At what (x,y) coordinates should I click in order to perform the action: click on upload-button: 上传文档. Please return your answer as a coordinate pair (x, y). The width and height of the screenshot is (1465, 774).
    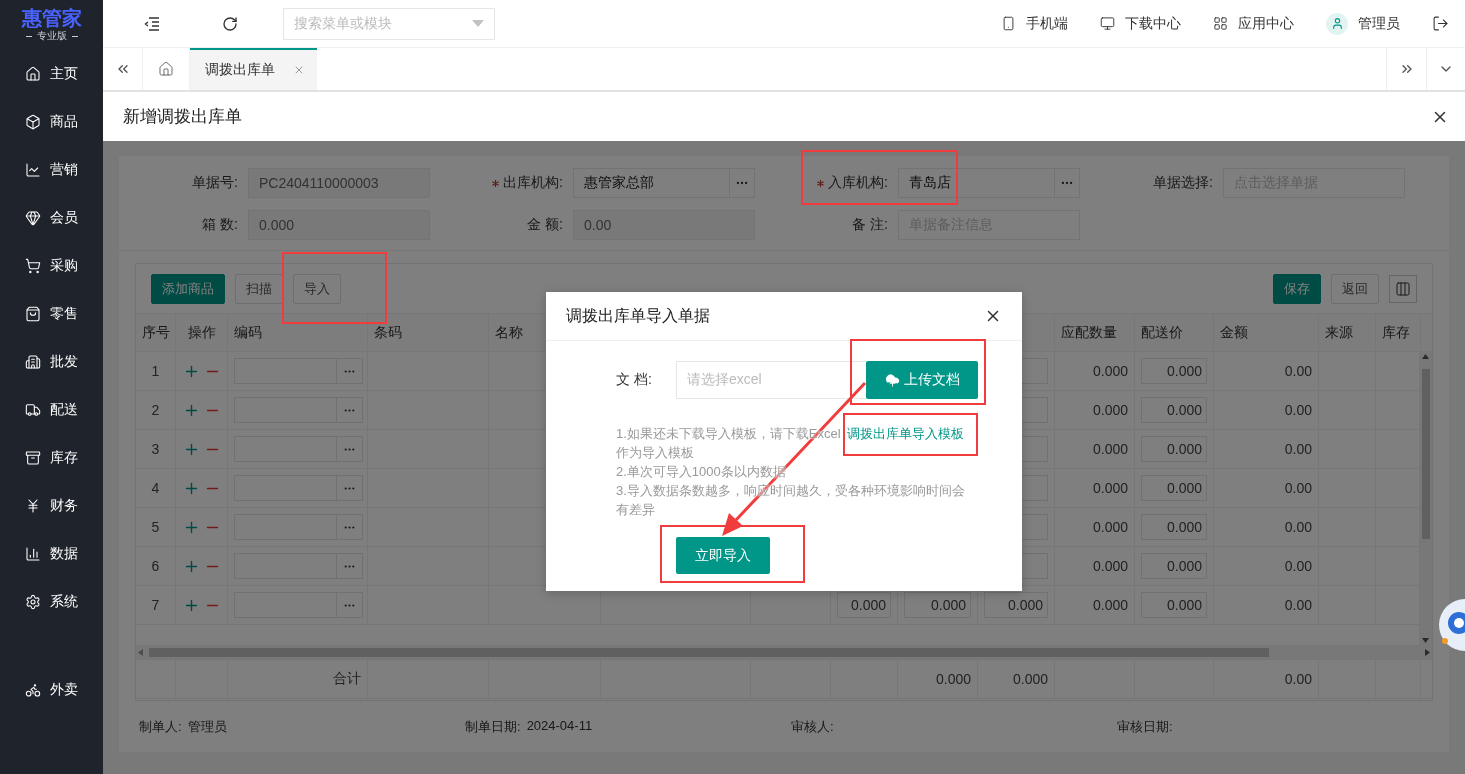
    Looking at the image, I should click on (922, 380).